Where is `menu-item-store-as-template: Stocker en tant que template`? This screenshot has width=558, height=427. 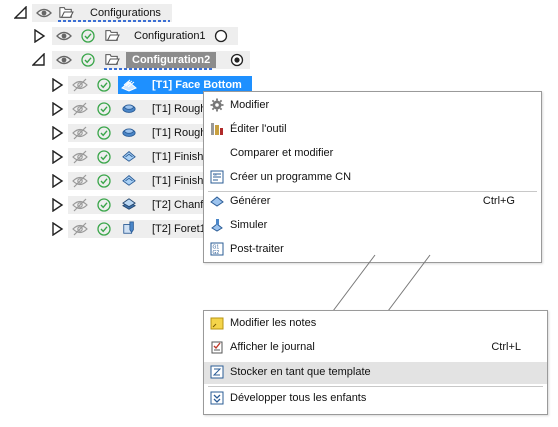
menu-item-store-as-template: Stocker en tant que template is located at coordinates (375, 373).